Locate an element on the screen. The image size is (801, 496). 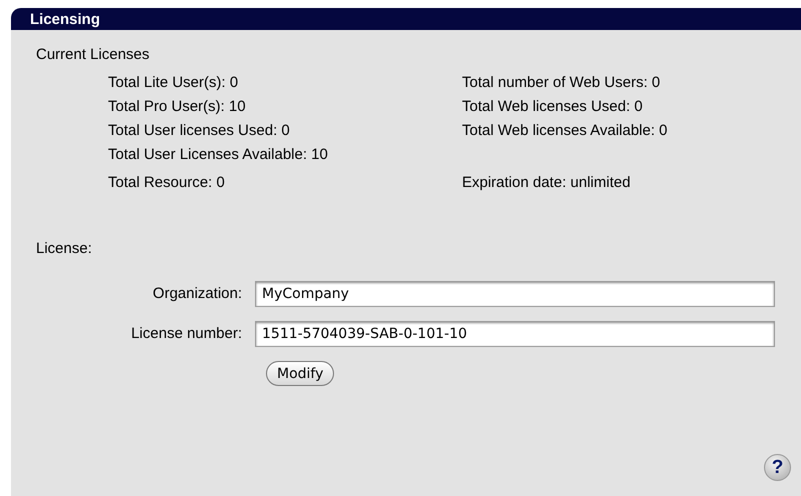
section-heading: License: is located at coordinates (64, 249).